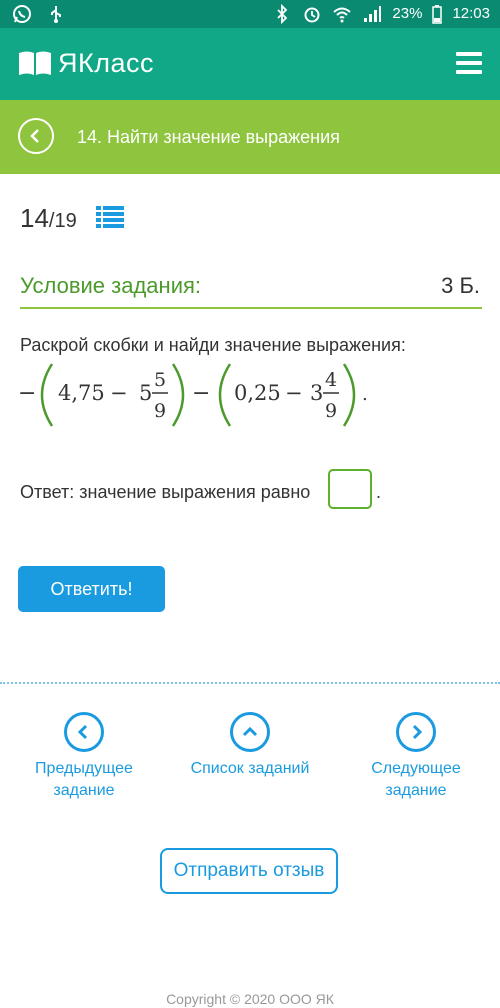  What do you see at coordinates (22, 14) in the screenshot?
I see `whatsapp-icon` at bounding box center [22, 14].